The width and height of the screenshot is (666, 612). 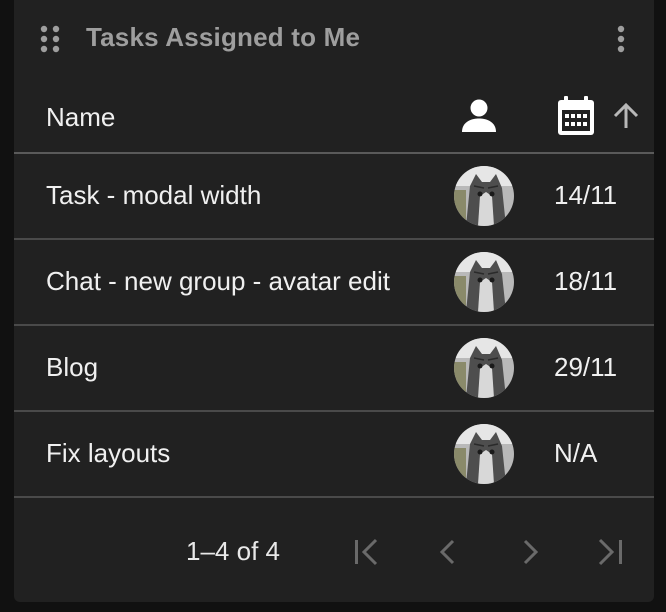 What do you see at coordinates (108, 453) in the screenshot?
I see `task-name: Fix layouts` at bounding box center [108, 453].